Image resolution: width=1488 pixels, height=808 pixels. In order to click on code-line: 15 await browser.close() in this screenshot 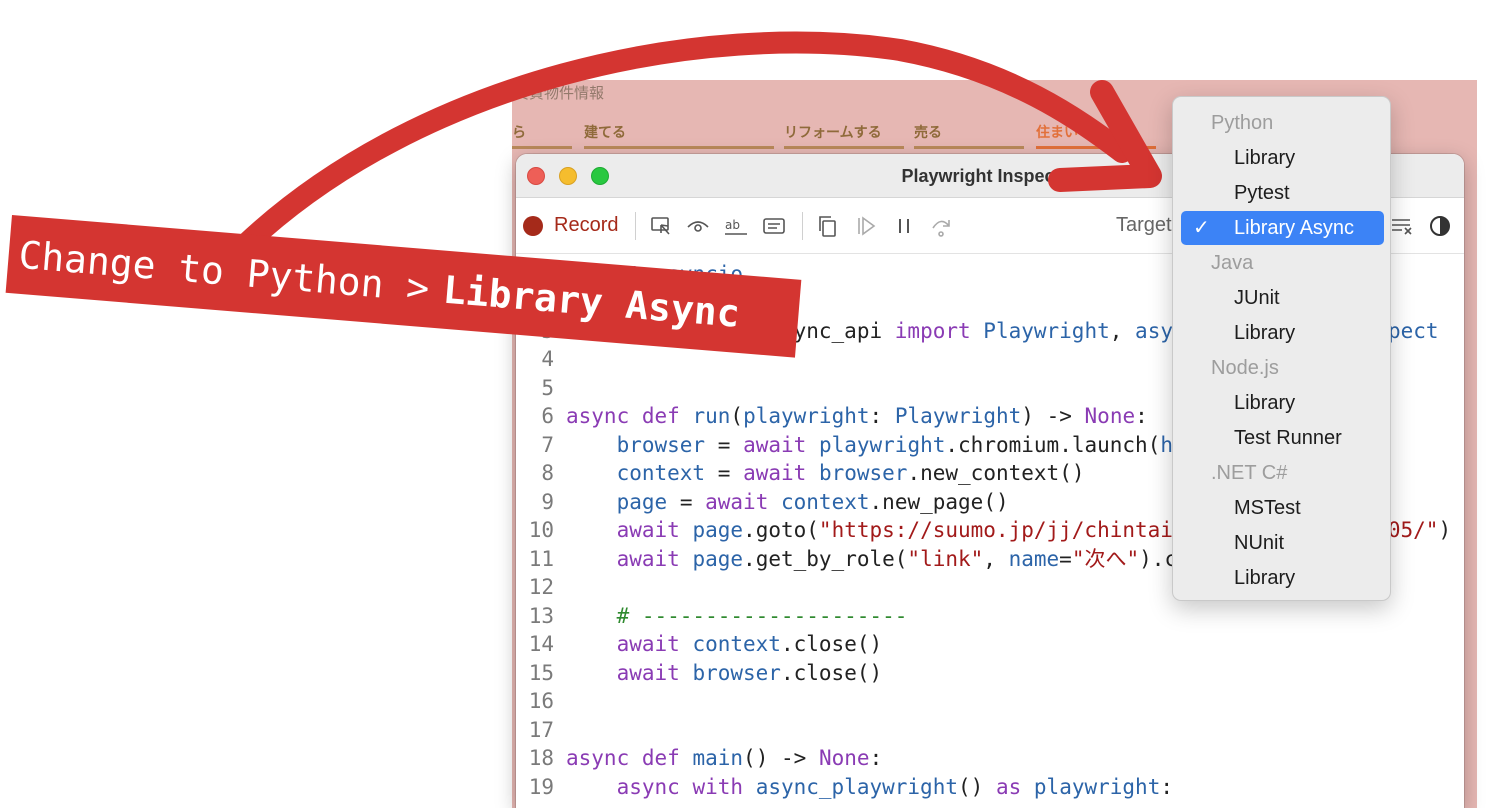, I will do `click(699, 673)`.